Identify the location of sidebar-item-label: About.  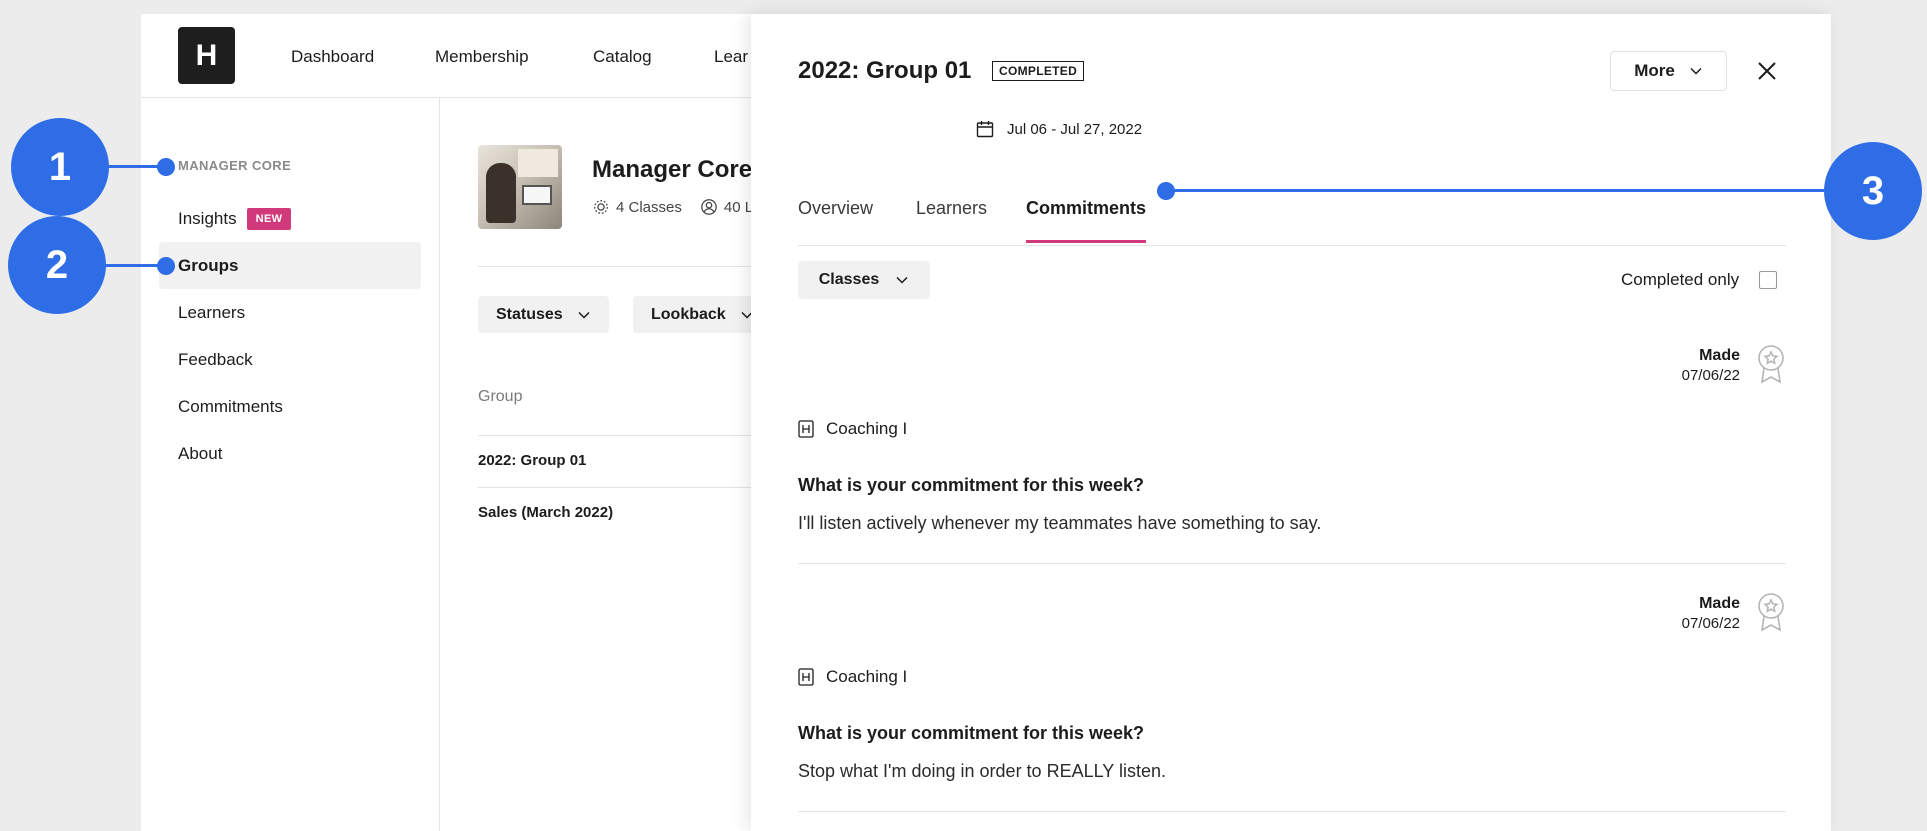
(200, 453).